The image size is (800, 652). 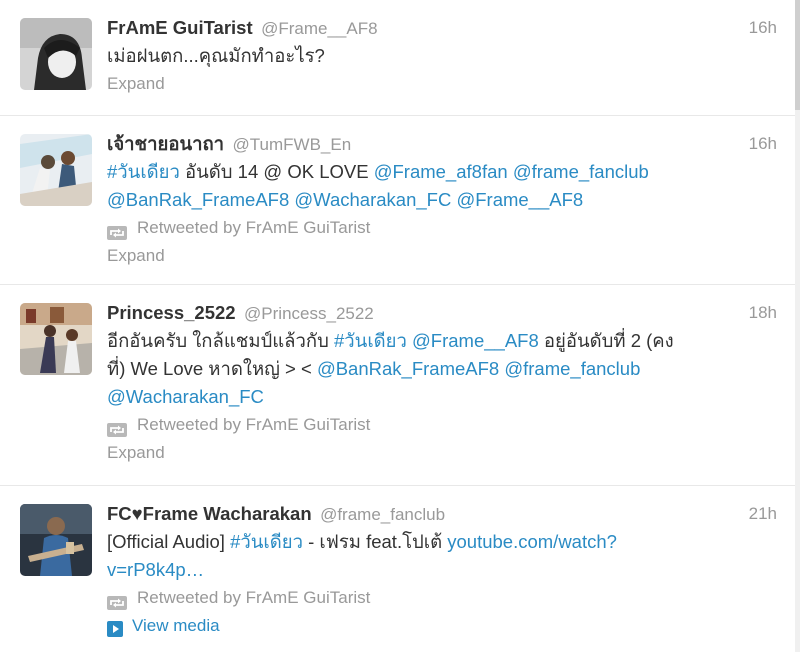 What do you see at coordinates (169, 541) in the screenshot?
I see `text-fragment: [Official Audio]` at bounding box center [169, 541].